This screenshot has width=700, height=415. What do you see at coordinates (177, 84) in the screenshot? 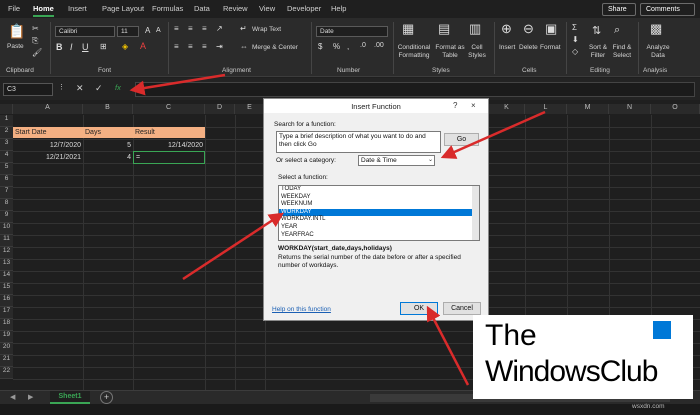
I see `arrow-to-fx` at bounding box center [177, 84].